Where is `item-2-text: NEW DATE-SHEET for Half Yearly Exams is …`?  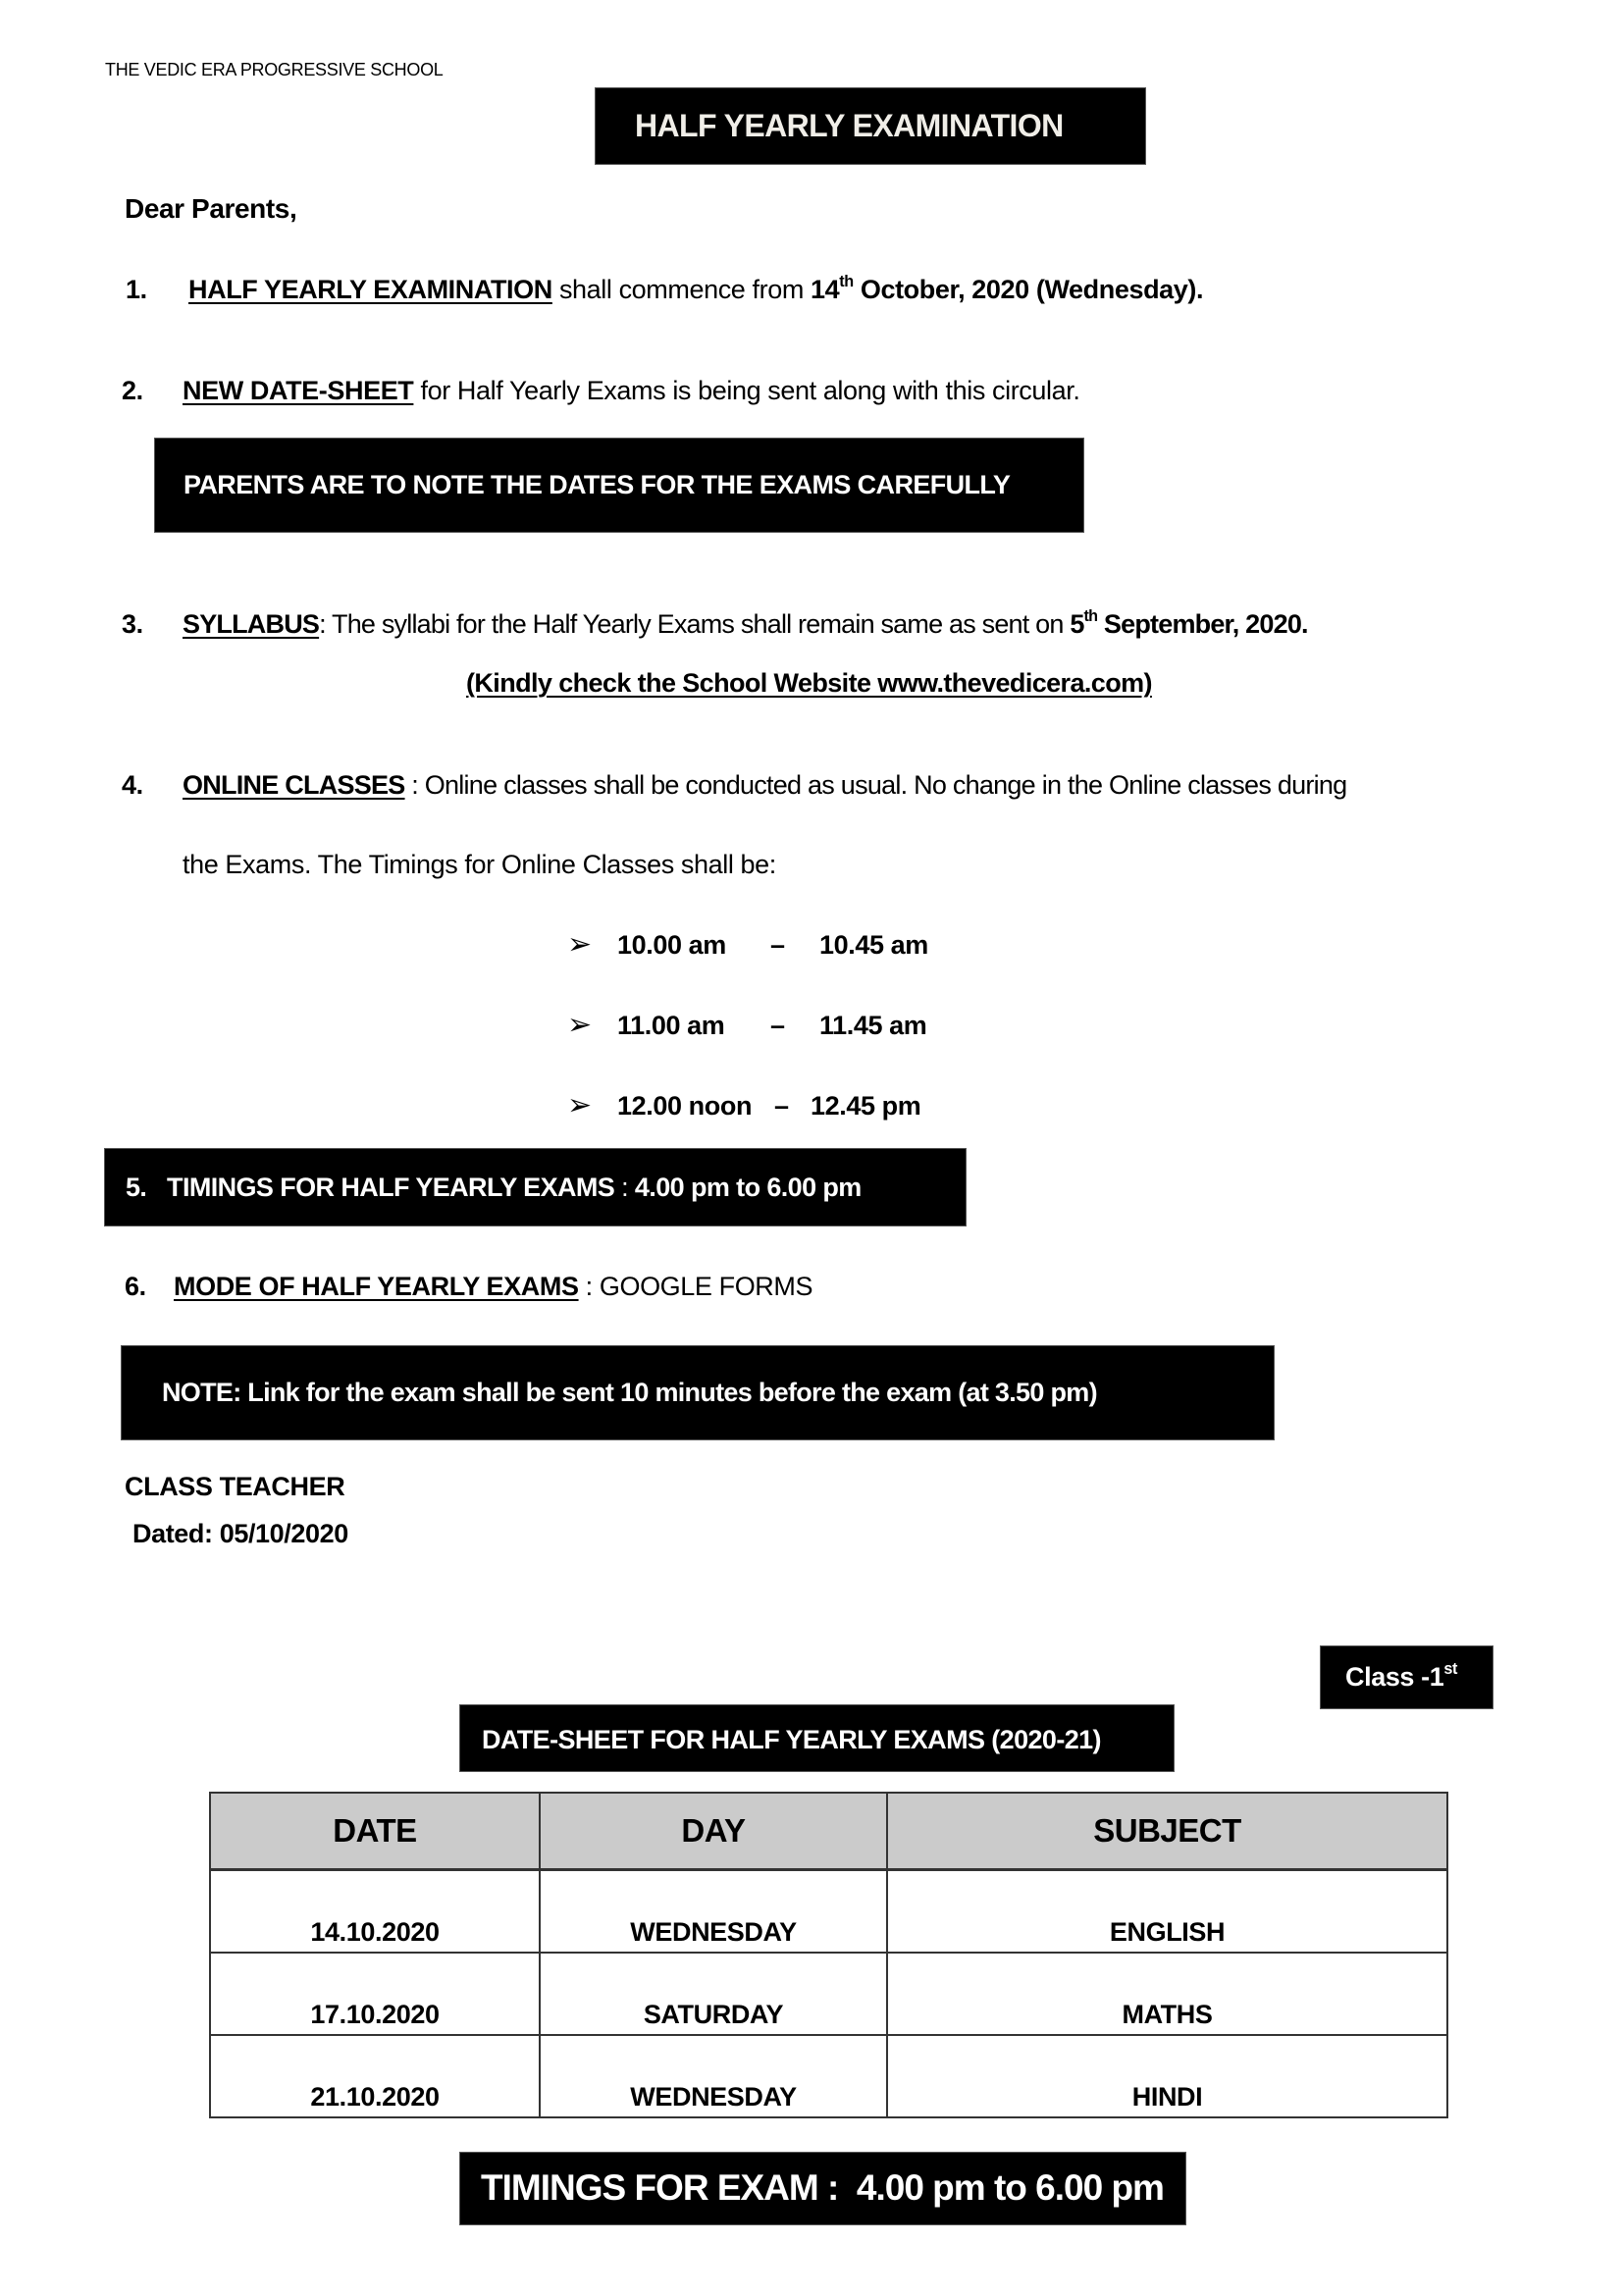
item-2-text: NEW DATE-SHEET for Half Yearly Exams is … is located at coordinates (631, 391).